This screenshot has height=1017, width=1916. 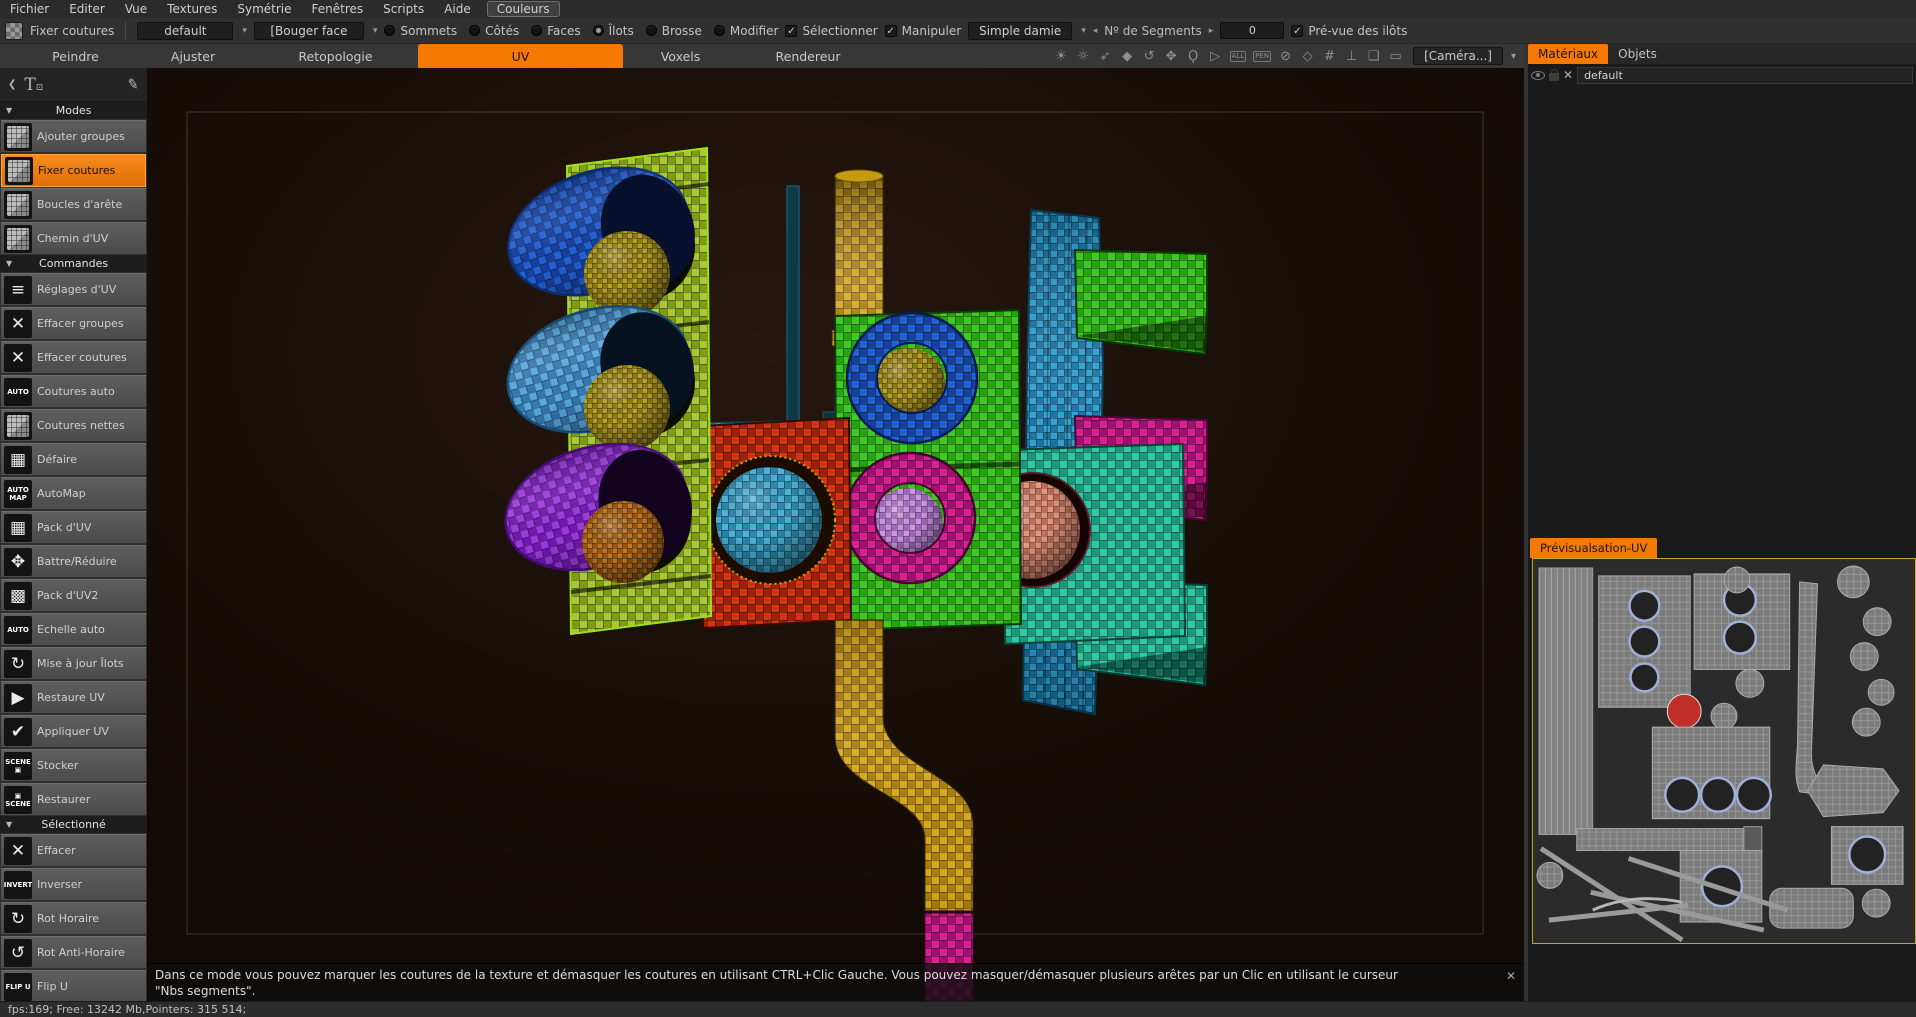 I want to click on sidebar-item-defaire: ▦ Défaire, so click(x=73, y=459).